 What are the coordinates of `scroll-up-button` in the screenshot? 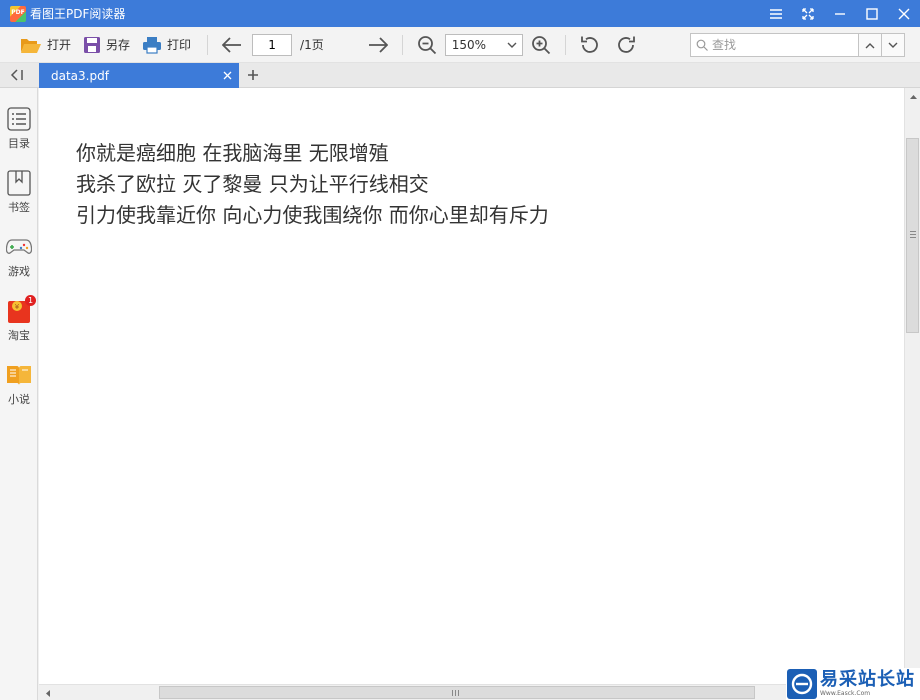 It's located at (912, 96).